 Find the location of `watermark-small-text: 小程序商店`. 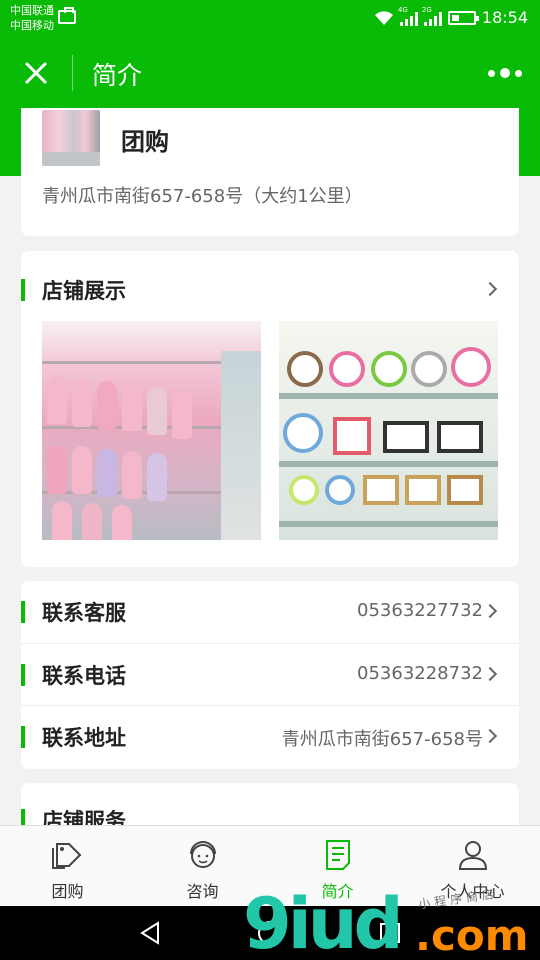

watermark-small-text: 小程序商店 is located at coordinates (458, 899).